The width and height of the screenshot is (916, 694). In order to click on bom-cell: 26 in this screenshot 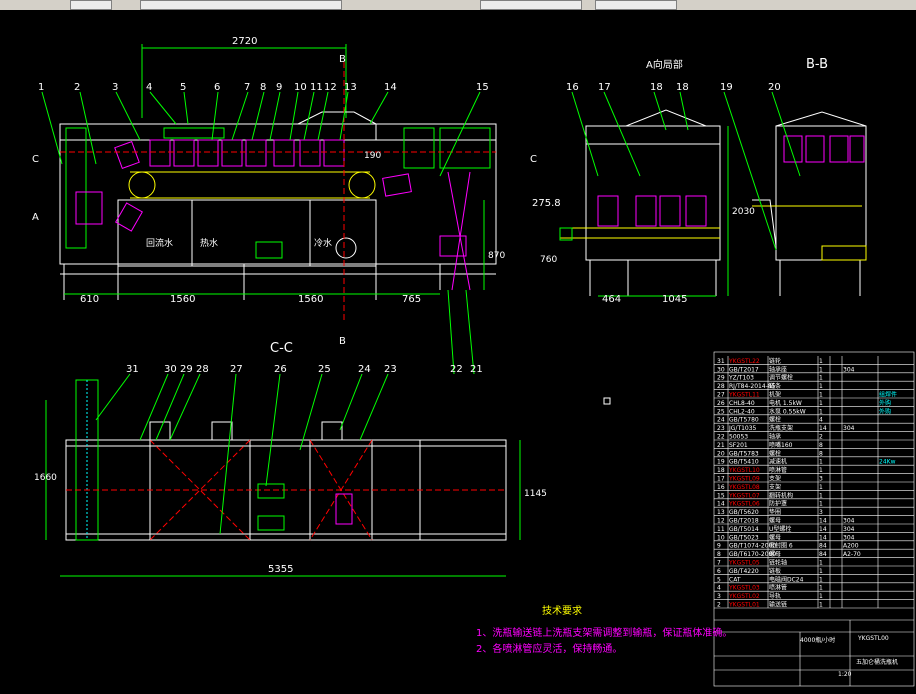, I will do `click(721, 403)`.